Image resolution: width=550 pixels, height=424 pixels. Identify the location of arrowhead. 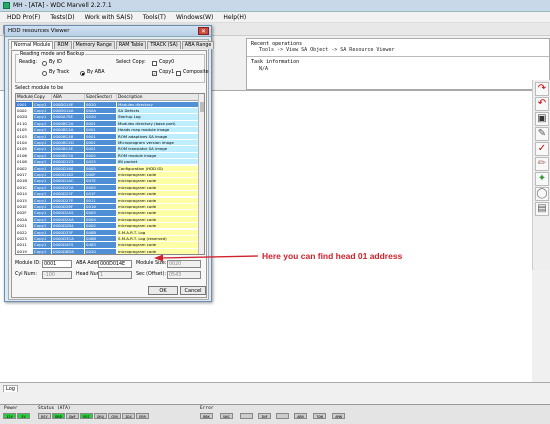
(158, 258).